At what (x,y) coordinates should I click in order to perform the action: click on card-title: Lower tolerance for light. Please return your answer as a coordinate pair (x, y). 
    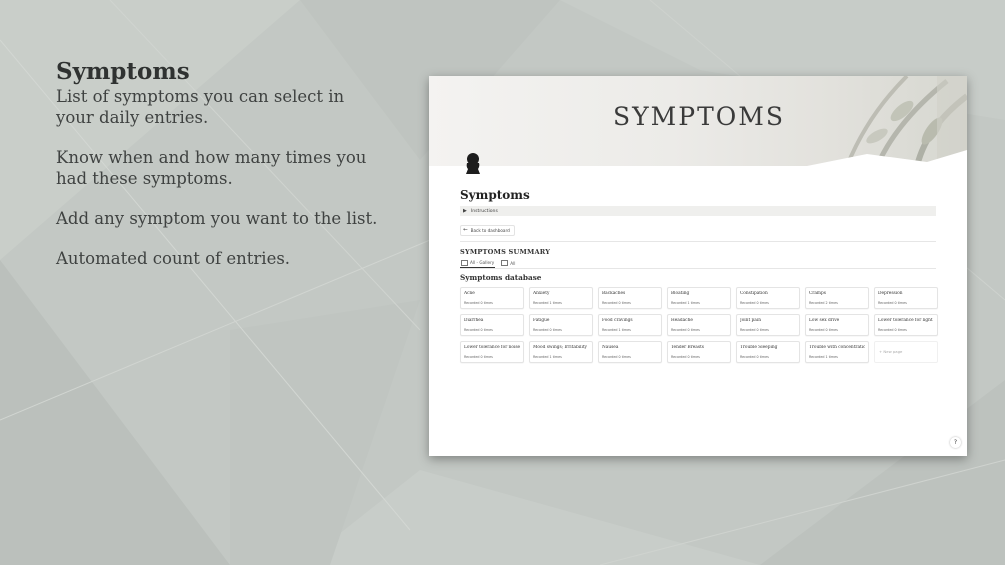
    Looking at the image, I should click on (905, 320).